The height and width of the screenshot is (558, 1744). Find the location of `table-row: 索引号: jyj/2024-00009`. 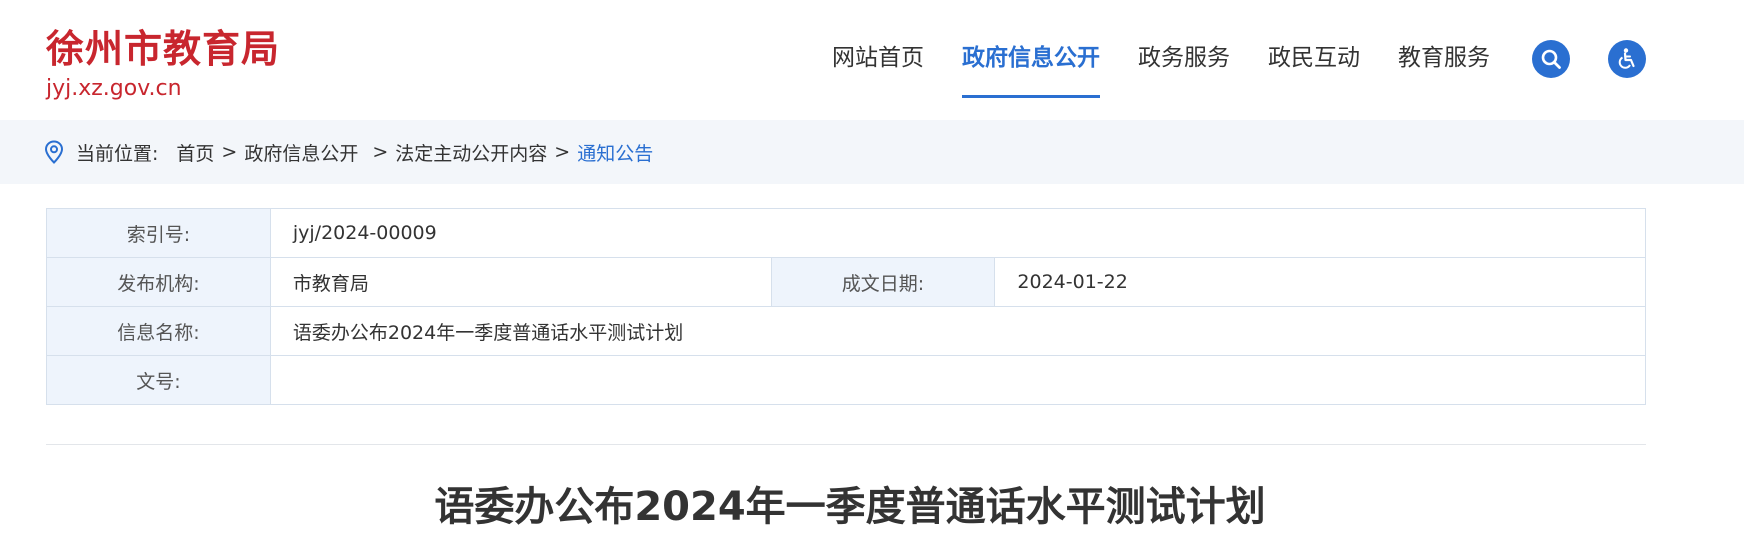

table-row: 索引号: jyj/2024-00009 is located at coordinates (846, 233).